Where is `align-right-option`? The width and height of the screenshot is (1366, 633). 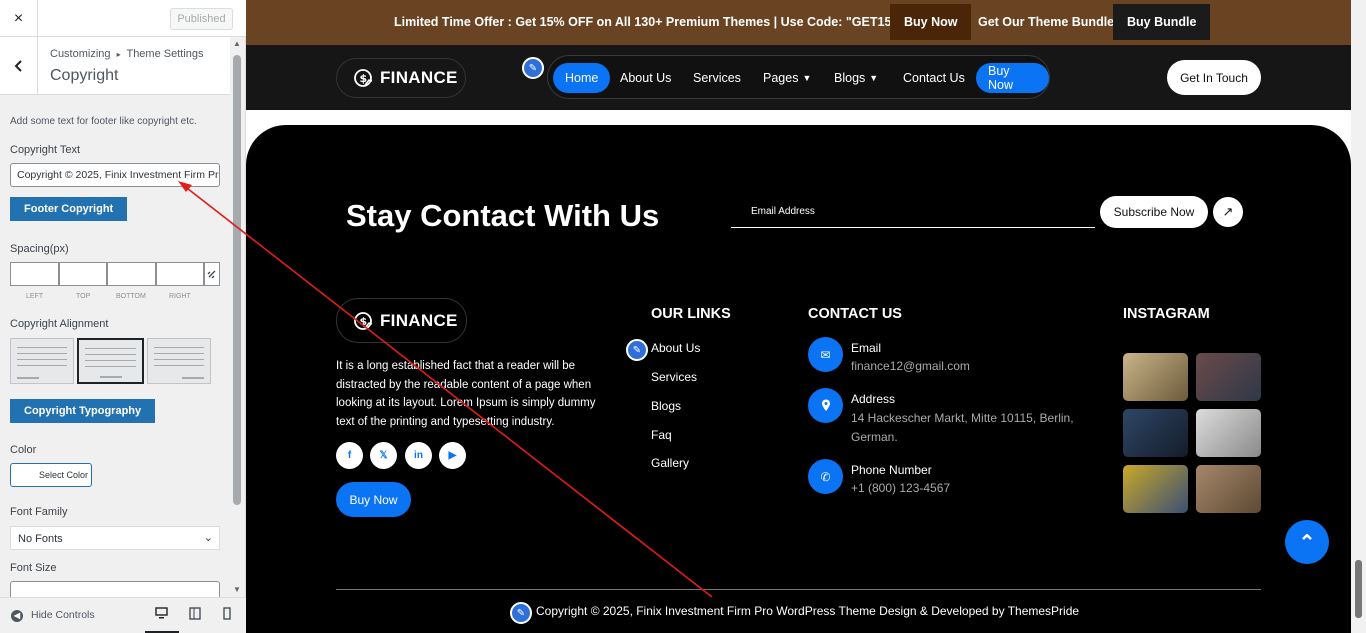
align-right-option is located at coordinates (179, 361).